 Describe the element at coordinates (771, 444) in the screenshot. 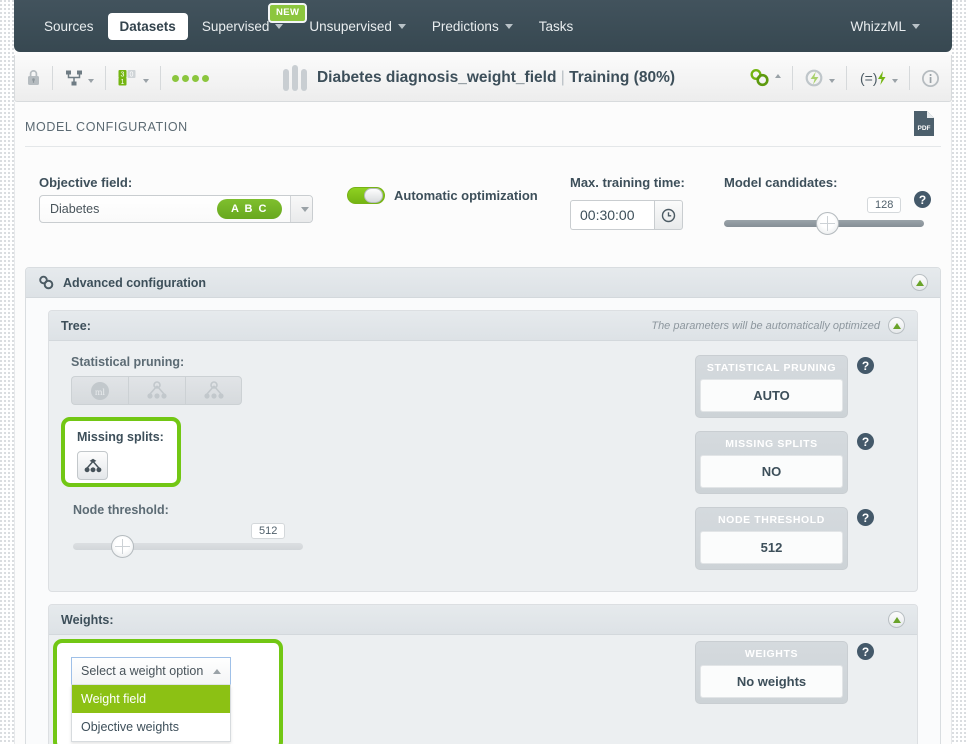

I see `card-title: MISSING SPLITS` at that location.